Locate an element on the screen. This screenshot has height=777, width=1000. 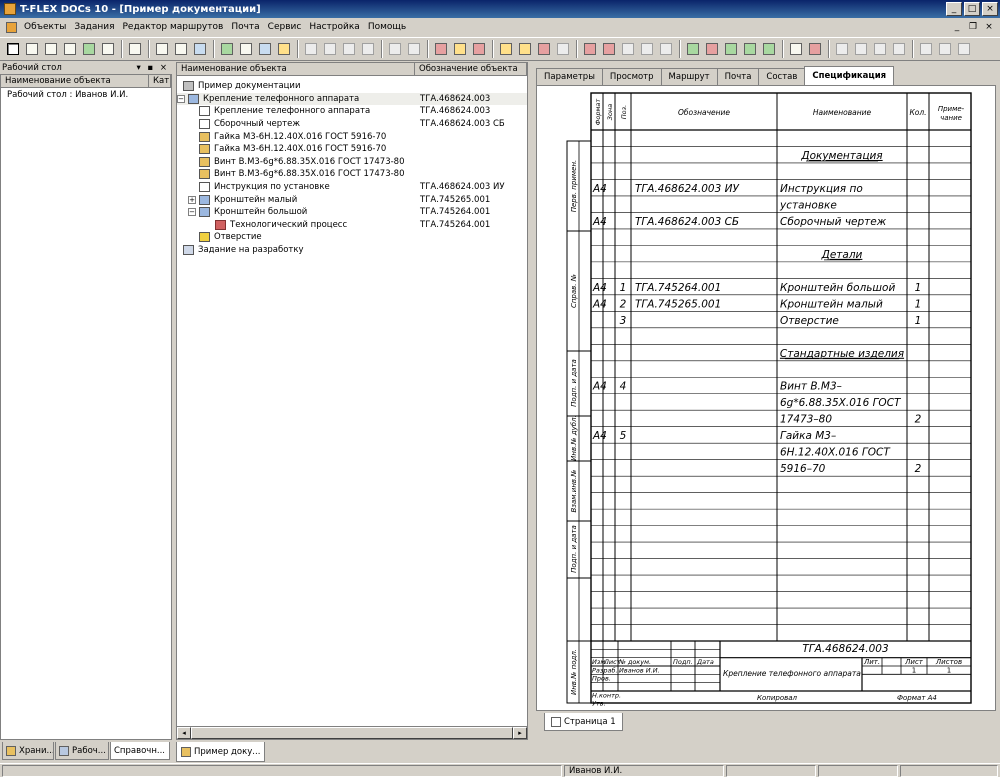
column-name: Наименование объекта is located at coordinates (75, 81).